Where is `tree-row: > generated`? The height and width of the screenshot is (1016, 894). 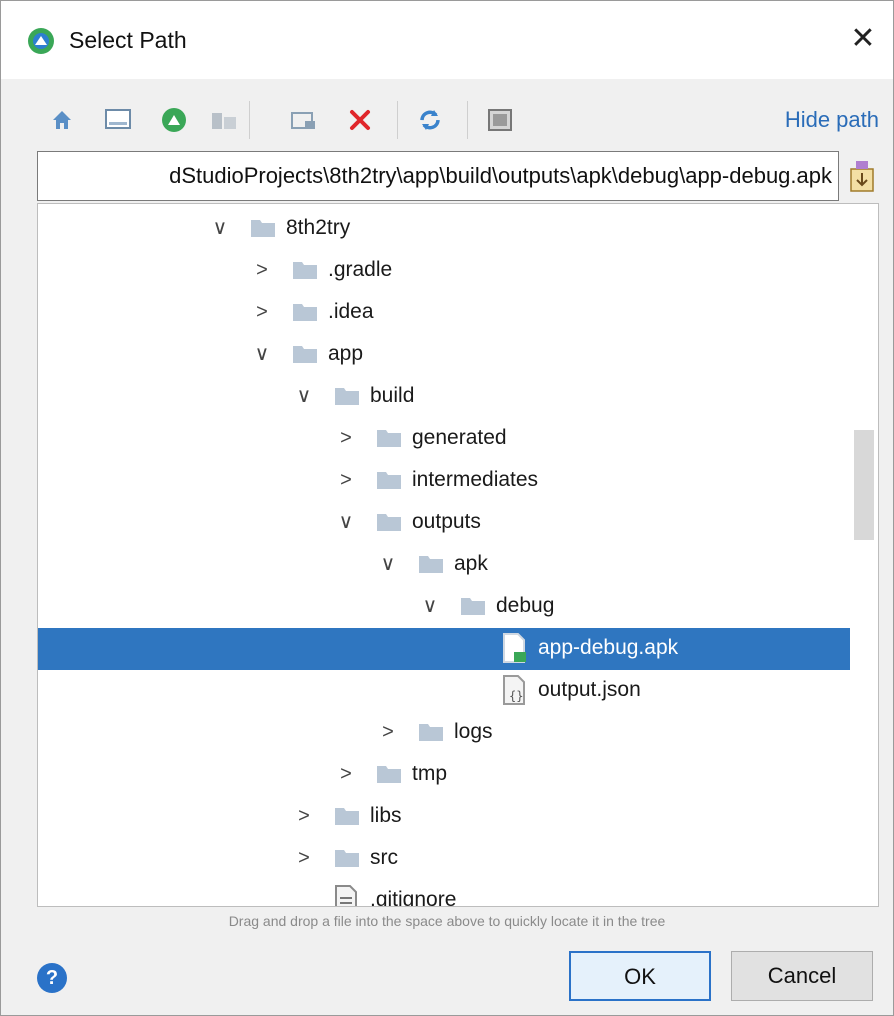 tree-row: > generated is located at coordinates (444, 439).